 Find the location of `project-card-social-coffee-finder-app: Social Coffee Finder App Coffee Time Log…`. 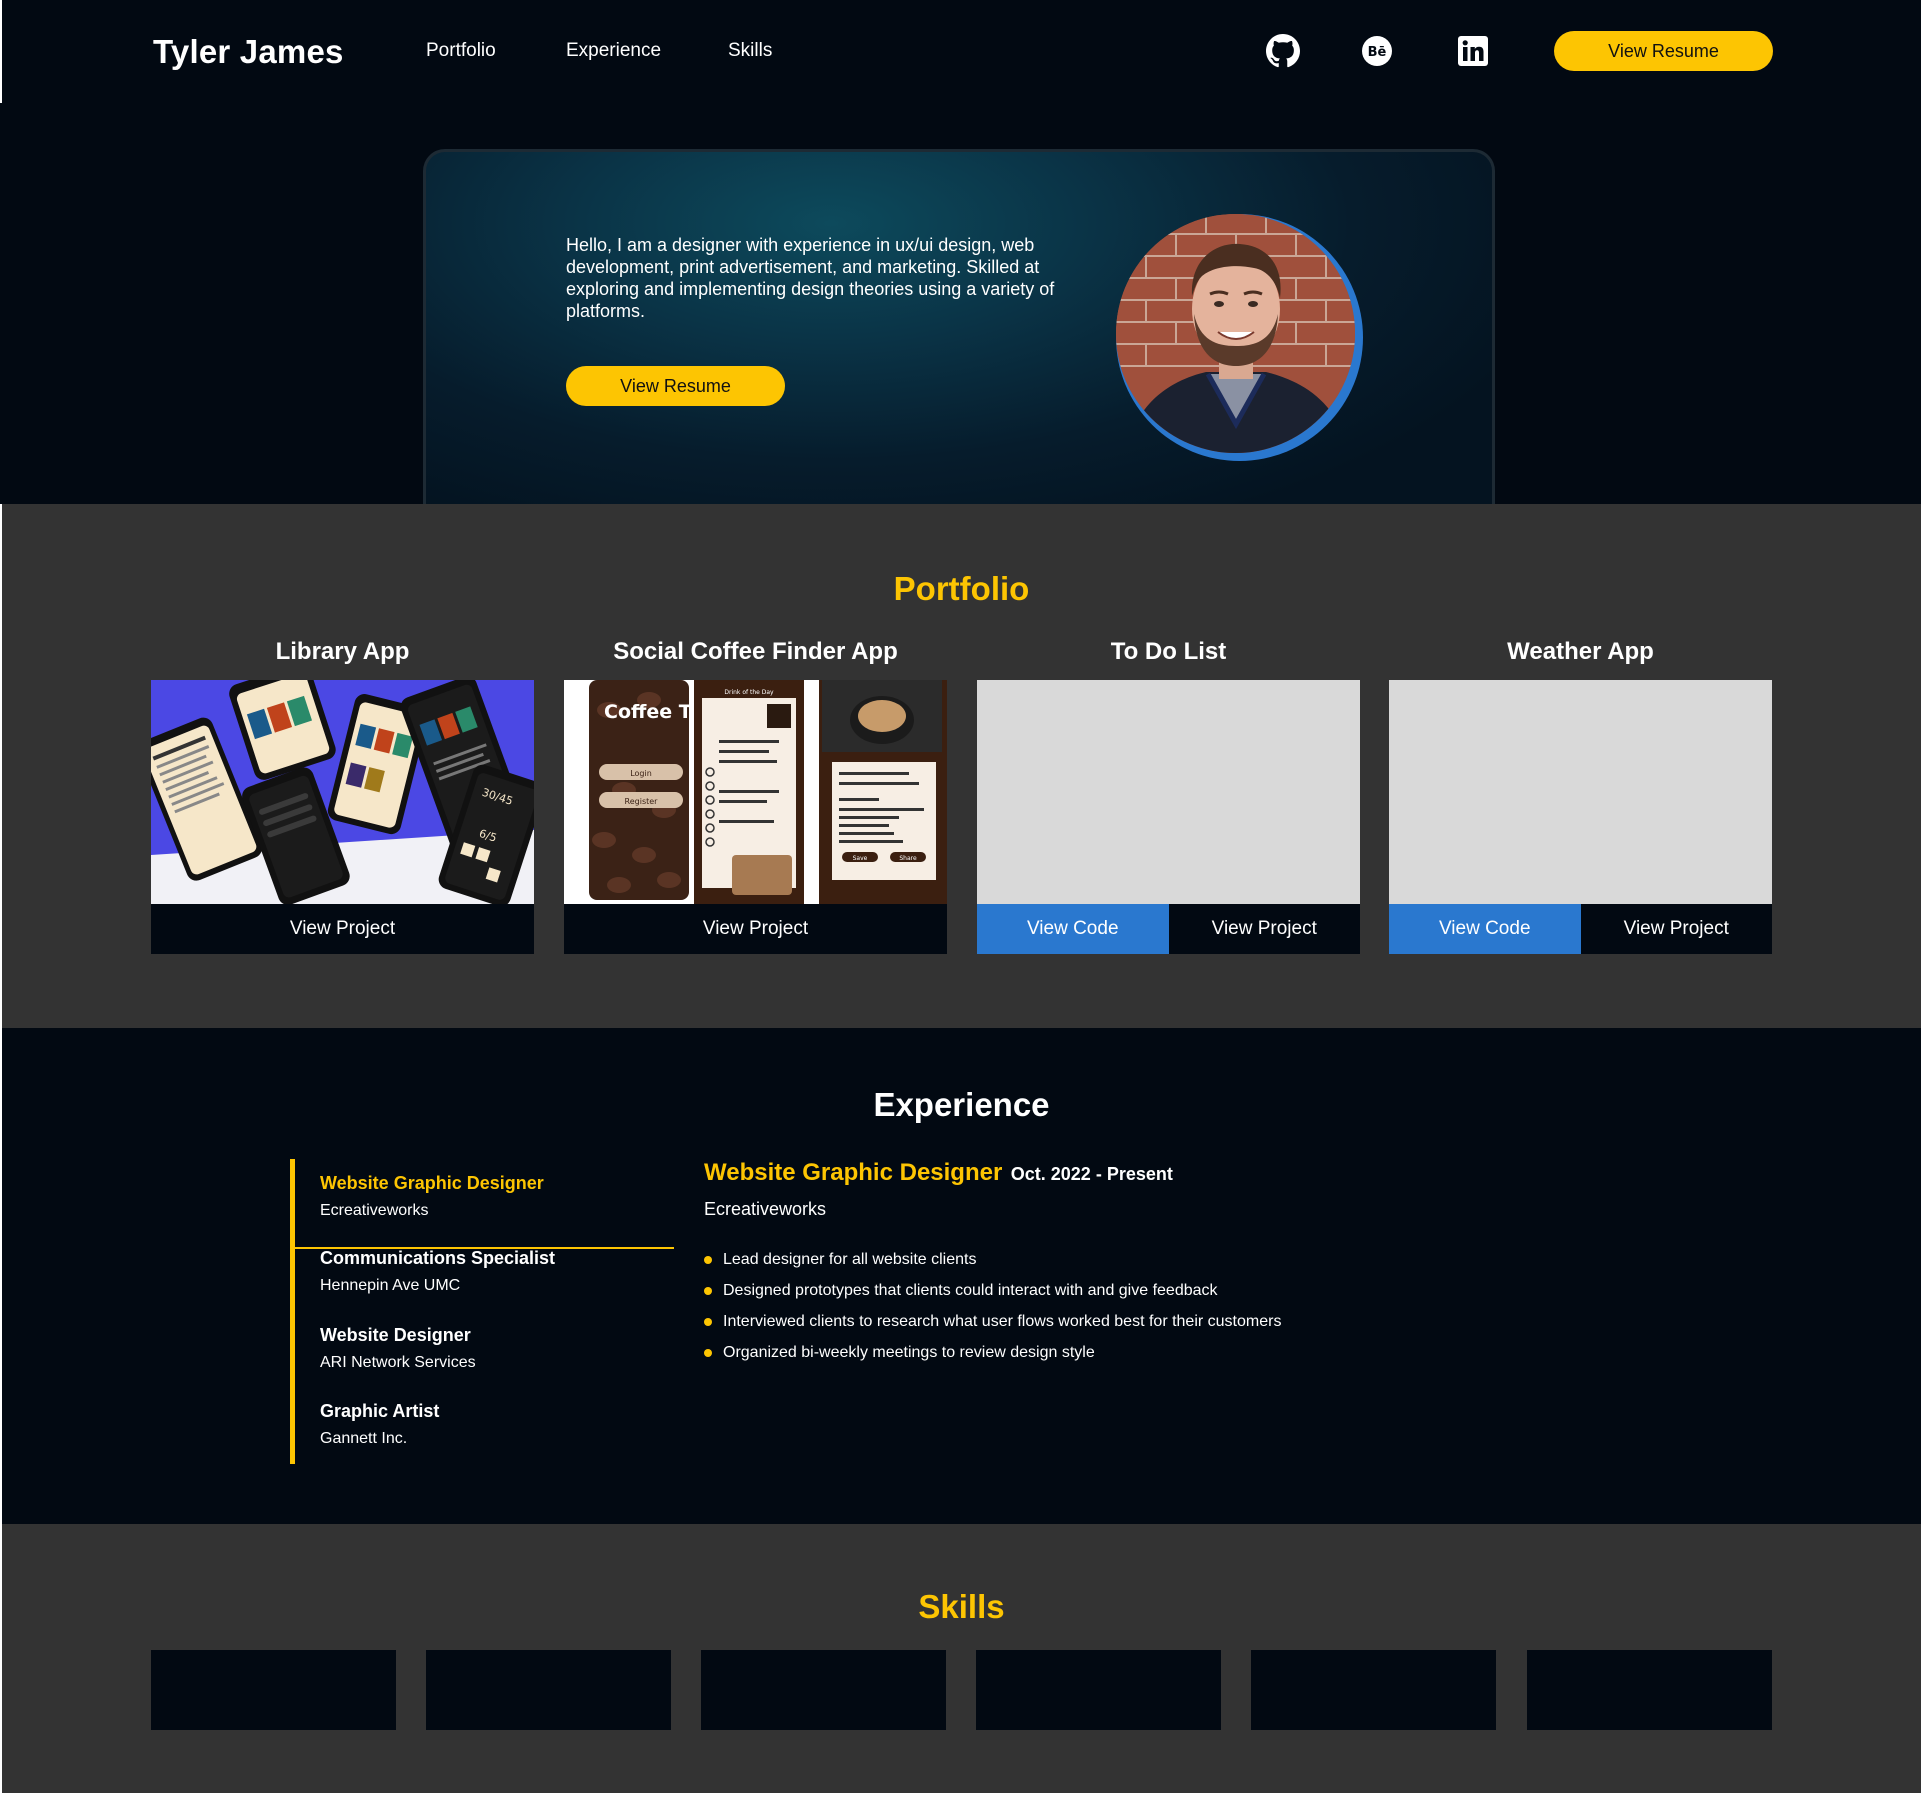

project-card-social-coffee-finder-app: Social Coffee Finder App Coffee Time Log… is located at coordinates (755, 796).